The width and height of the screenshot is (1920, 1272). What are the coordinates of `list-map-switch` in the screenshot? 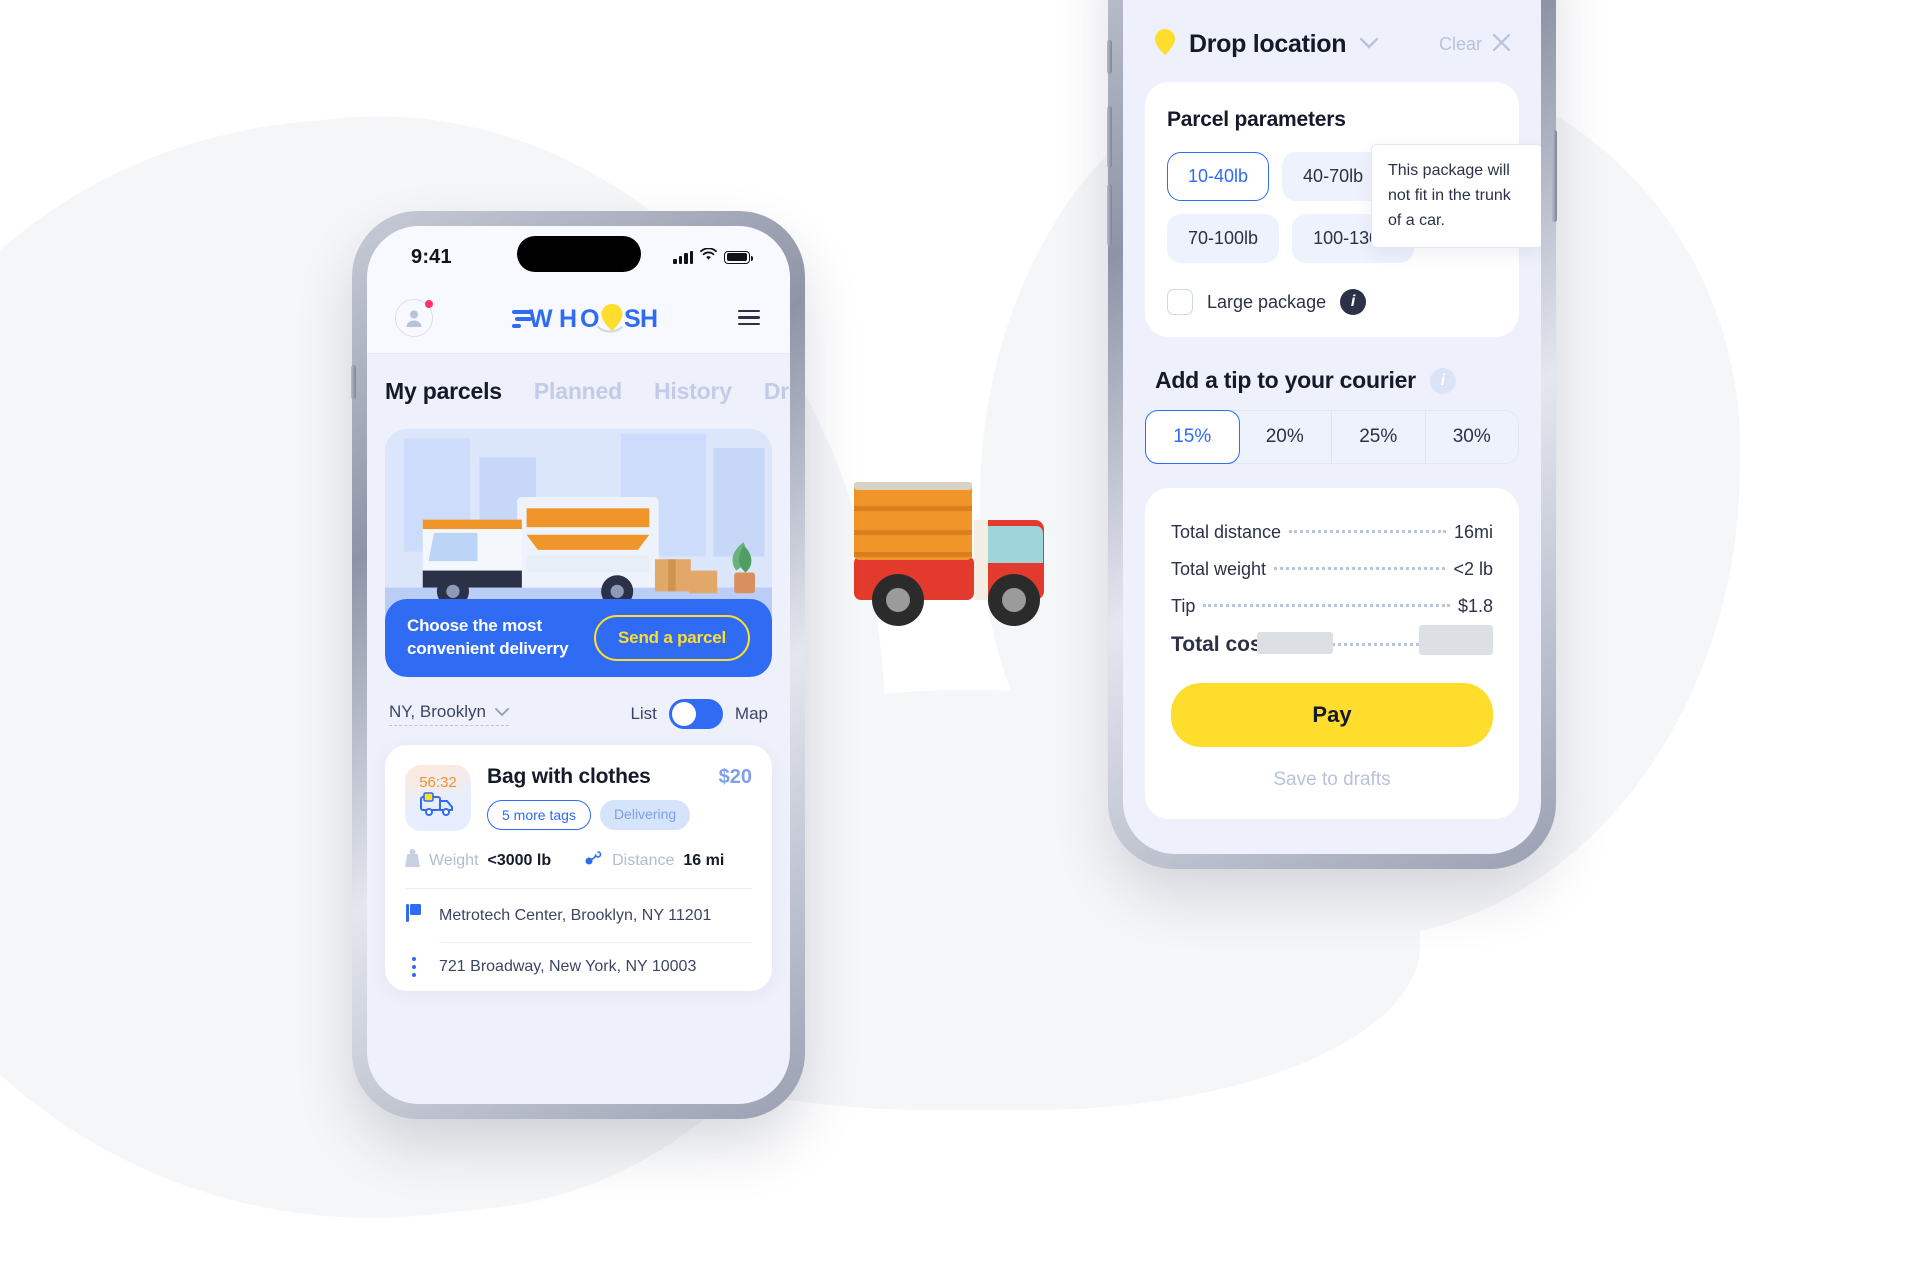 It's located at (695, 714).